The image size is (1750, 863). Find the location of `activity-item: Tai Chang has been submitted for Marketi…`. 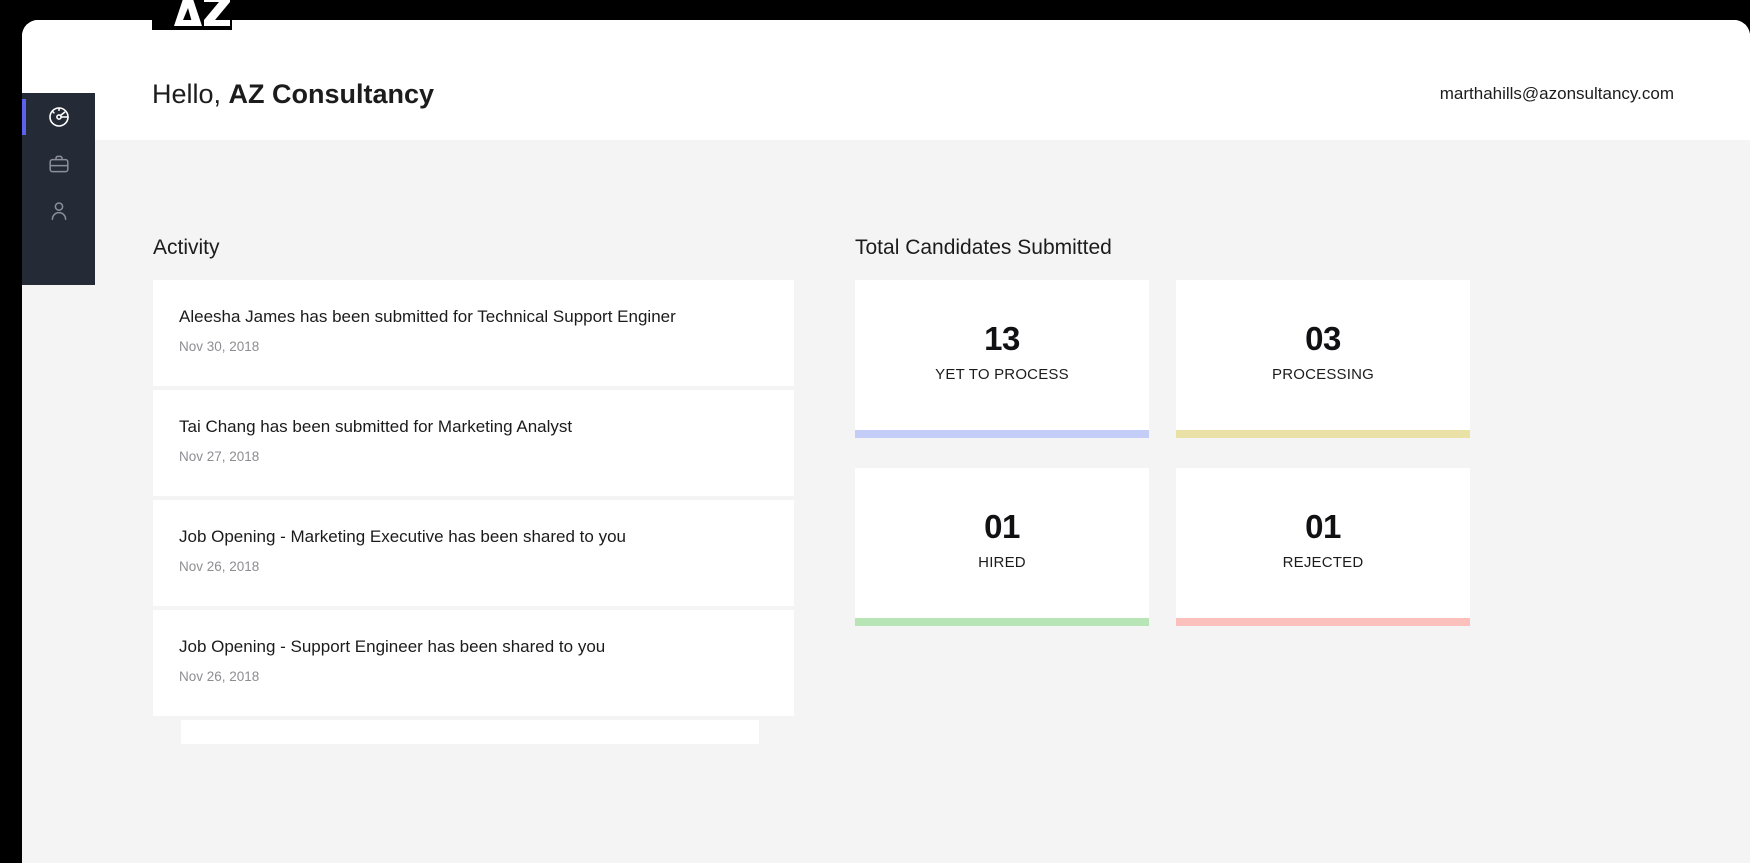

activity-item: Tai Chang has been submitted for Marketi… is located at coordinates (473, 443).